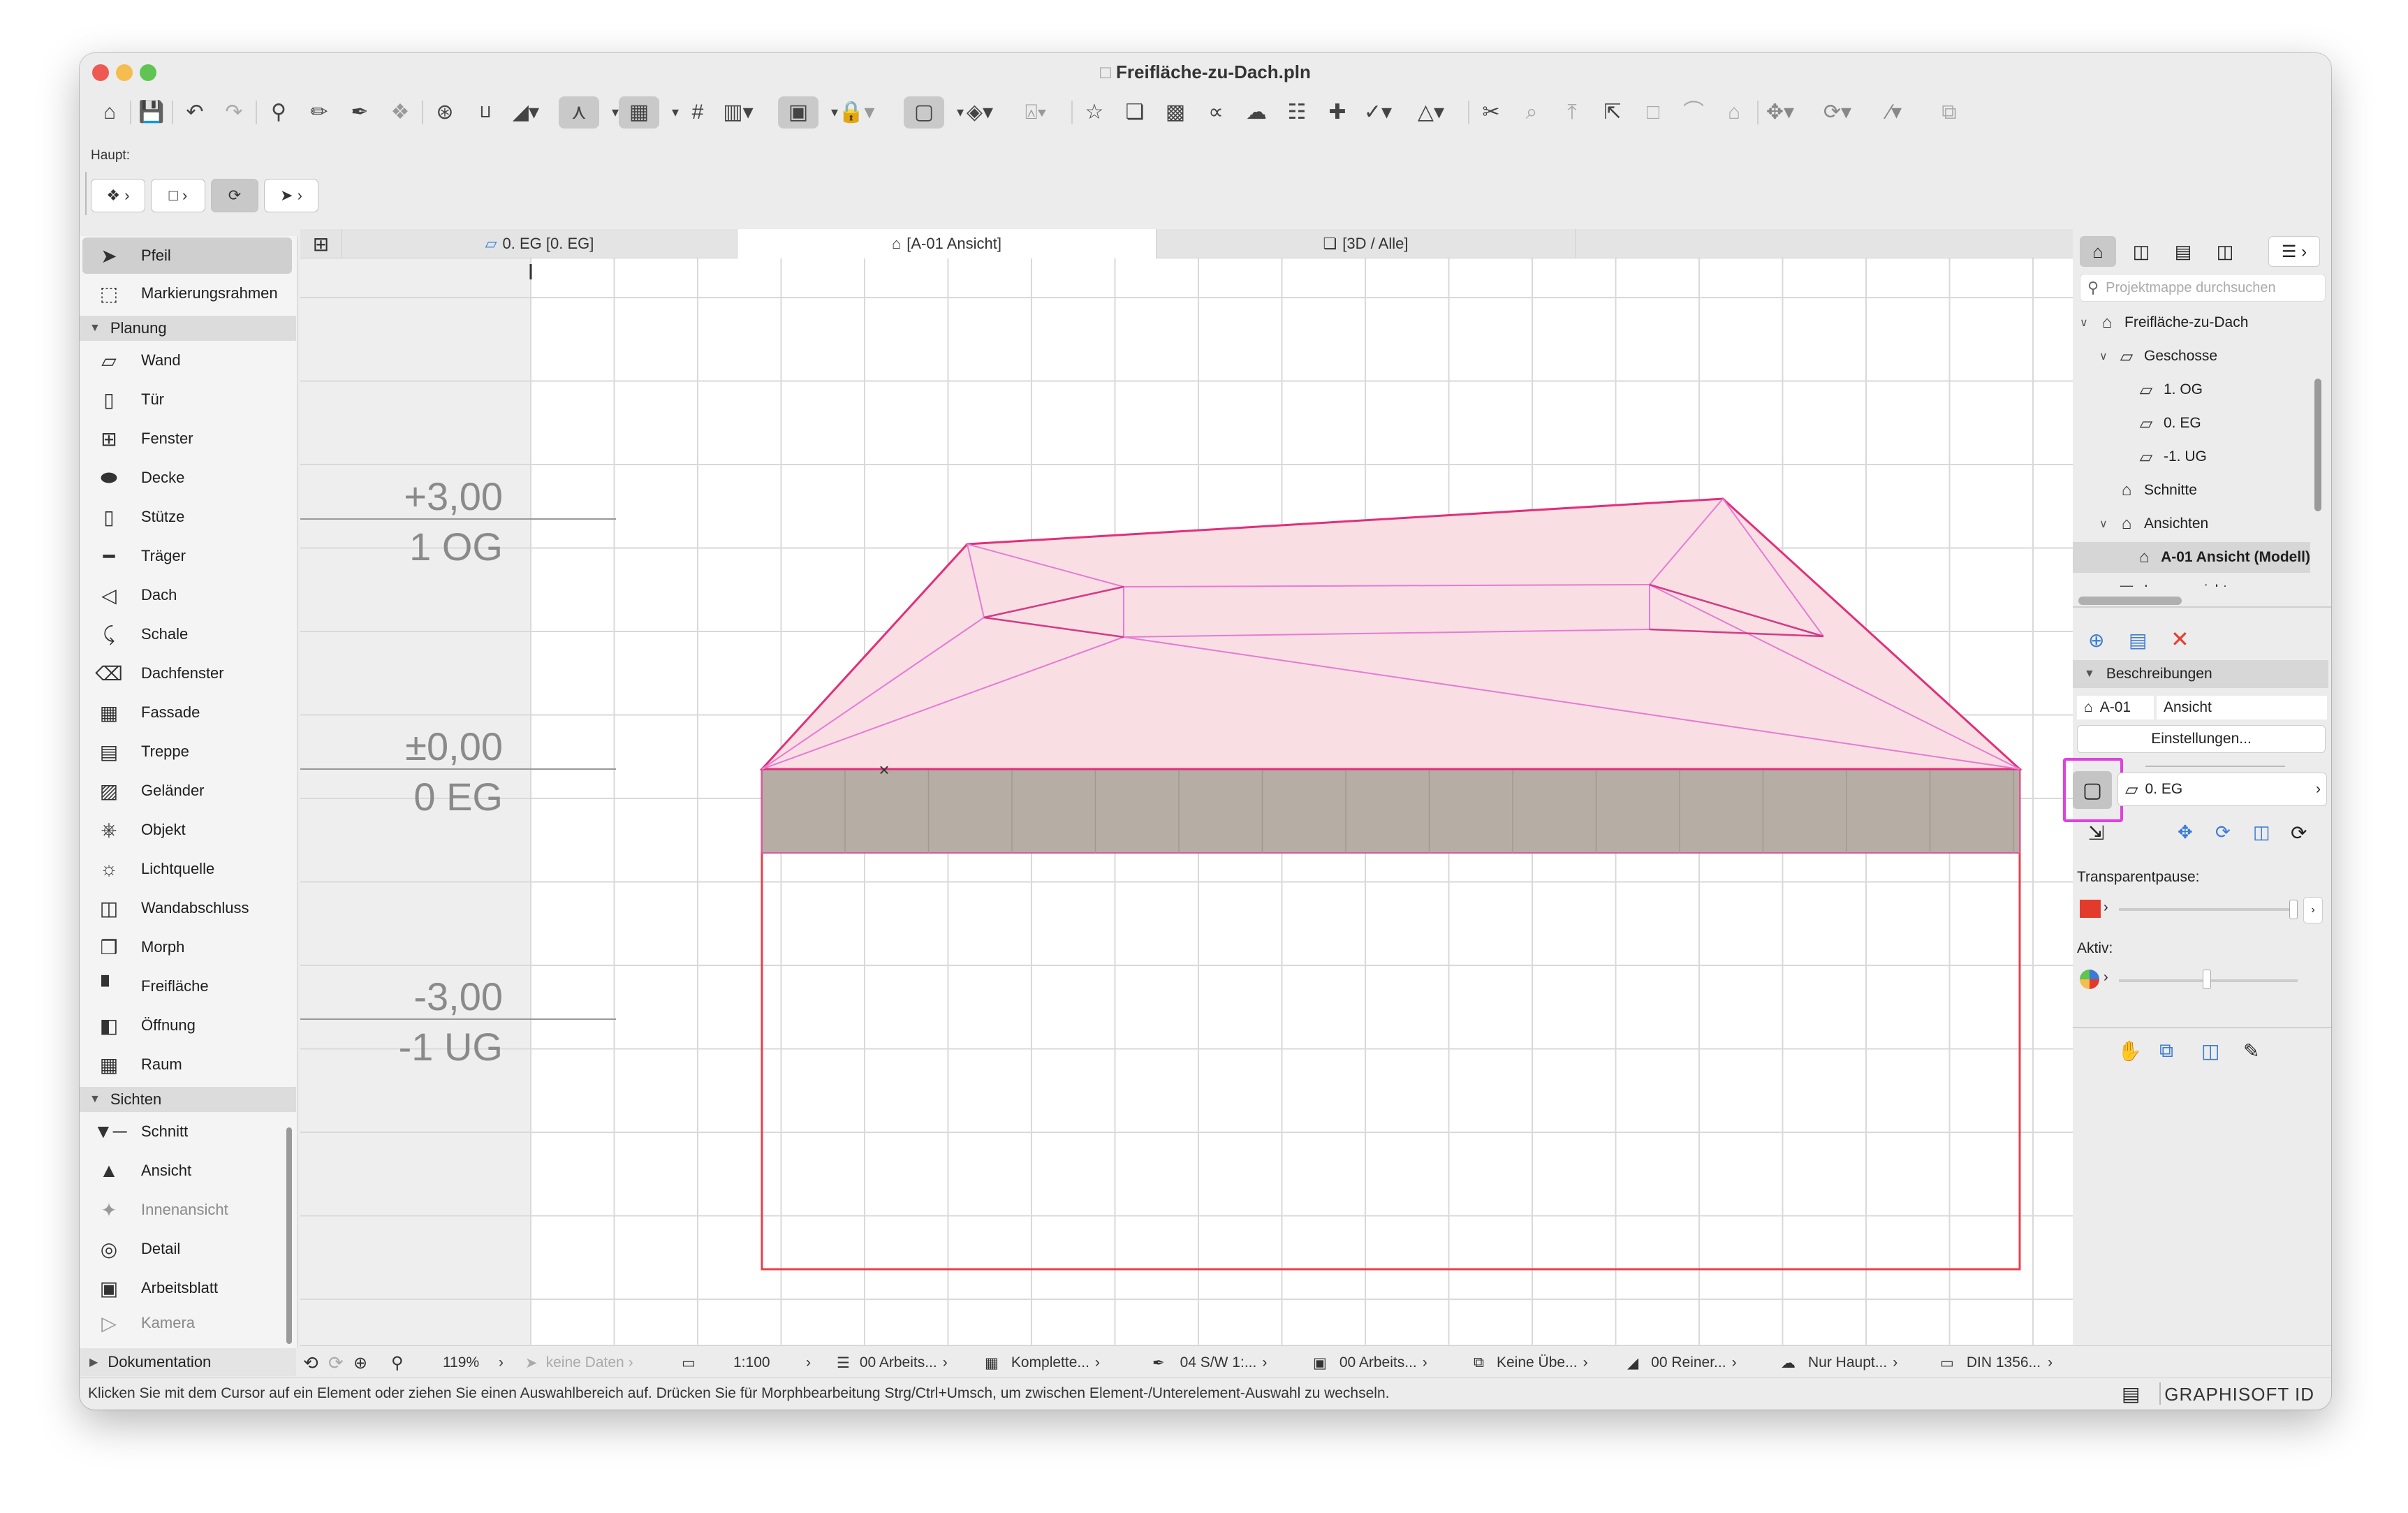 This screenshot has height=1513, width=2408. Describe the element at coordinates (2208, 909) in the screenshot. I see `transparency-slider` at that location.